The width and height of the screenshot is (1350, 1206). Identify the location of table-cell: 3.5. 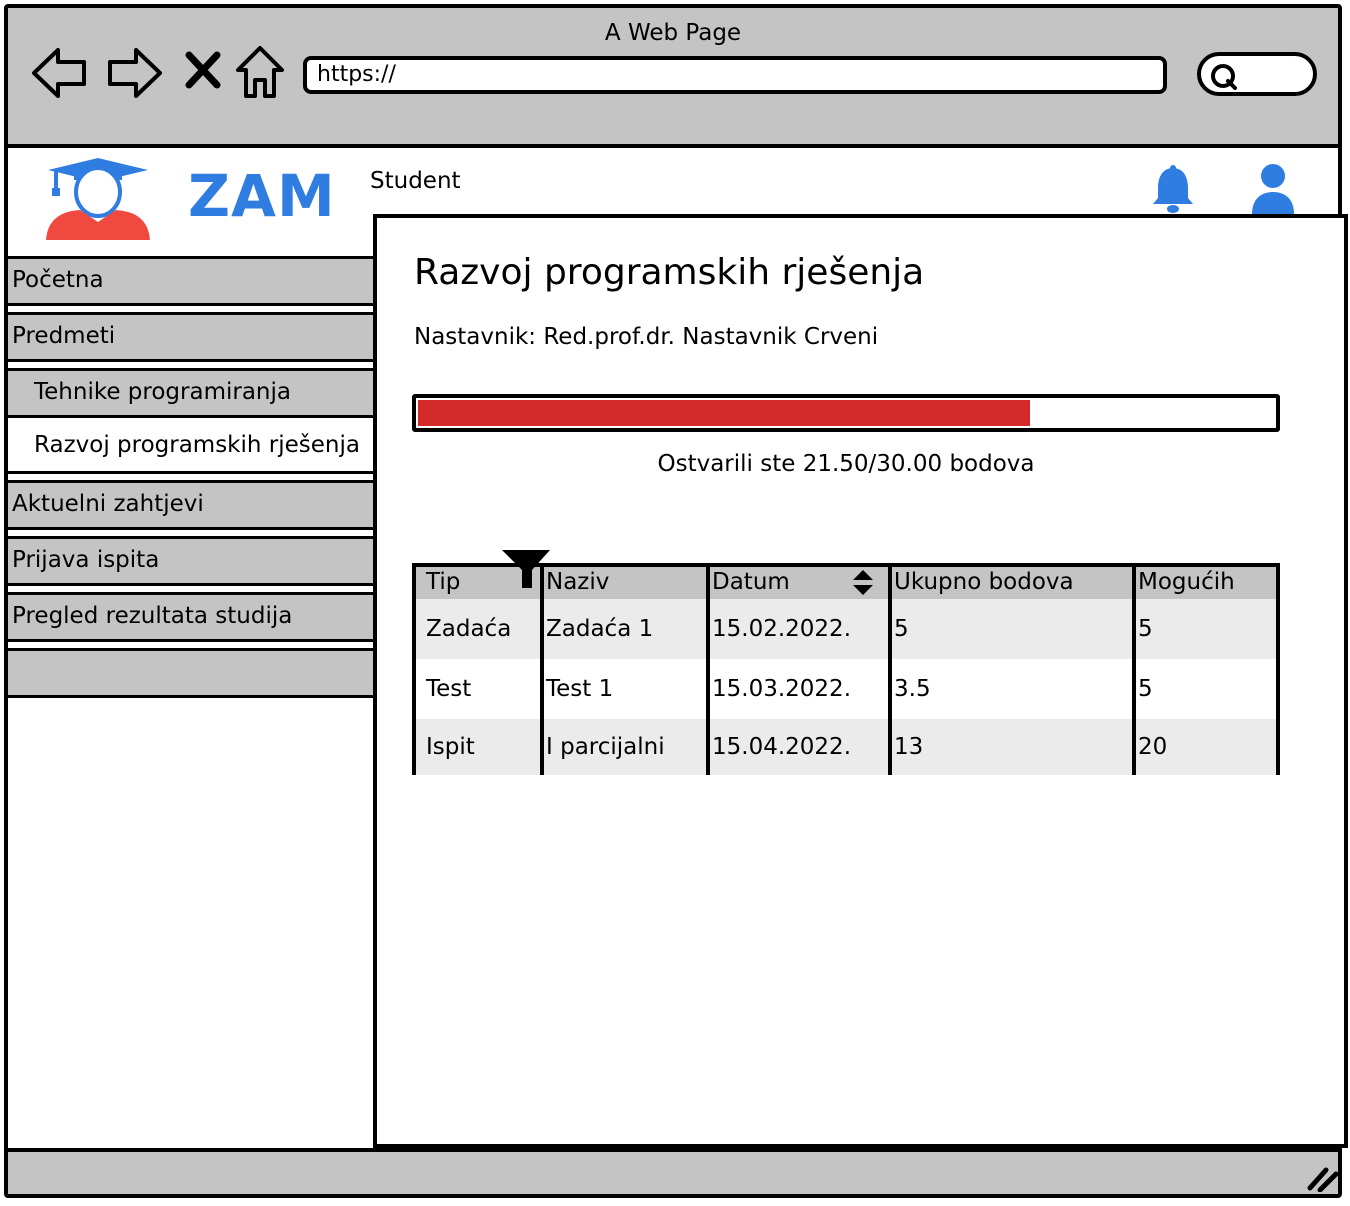
(912, 689).